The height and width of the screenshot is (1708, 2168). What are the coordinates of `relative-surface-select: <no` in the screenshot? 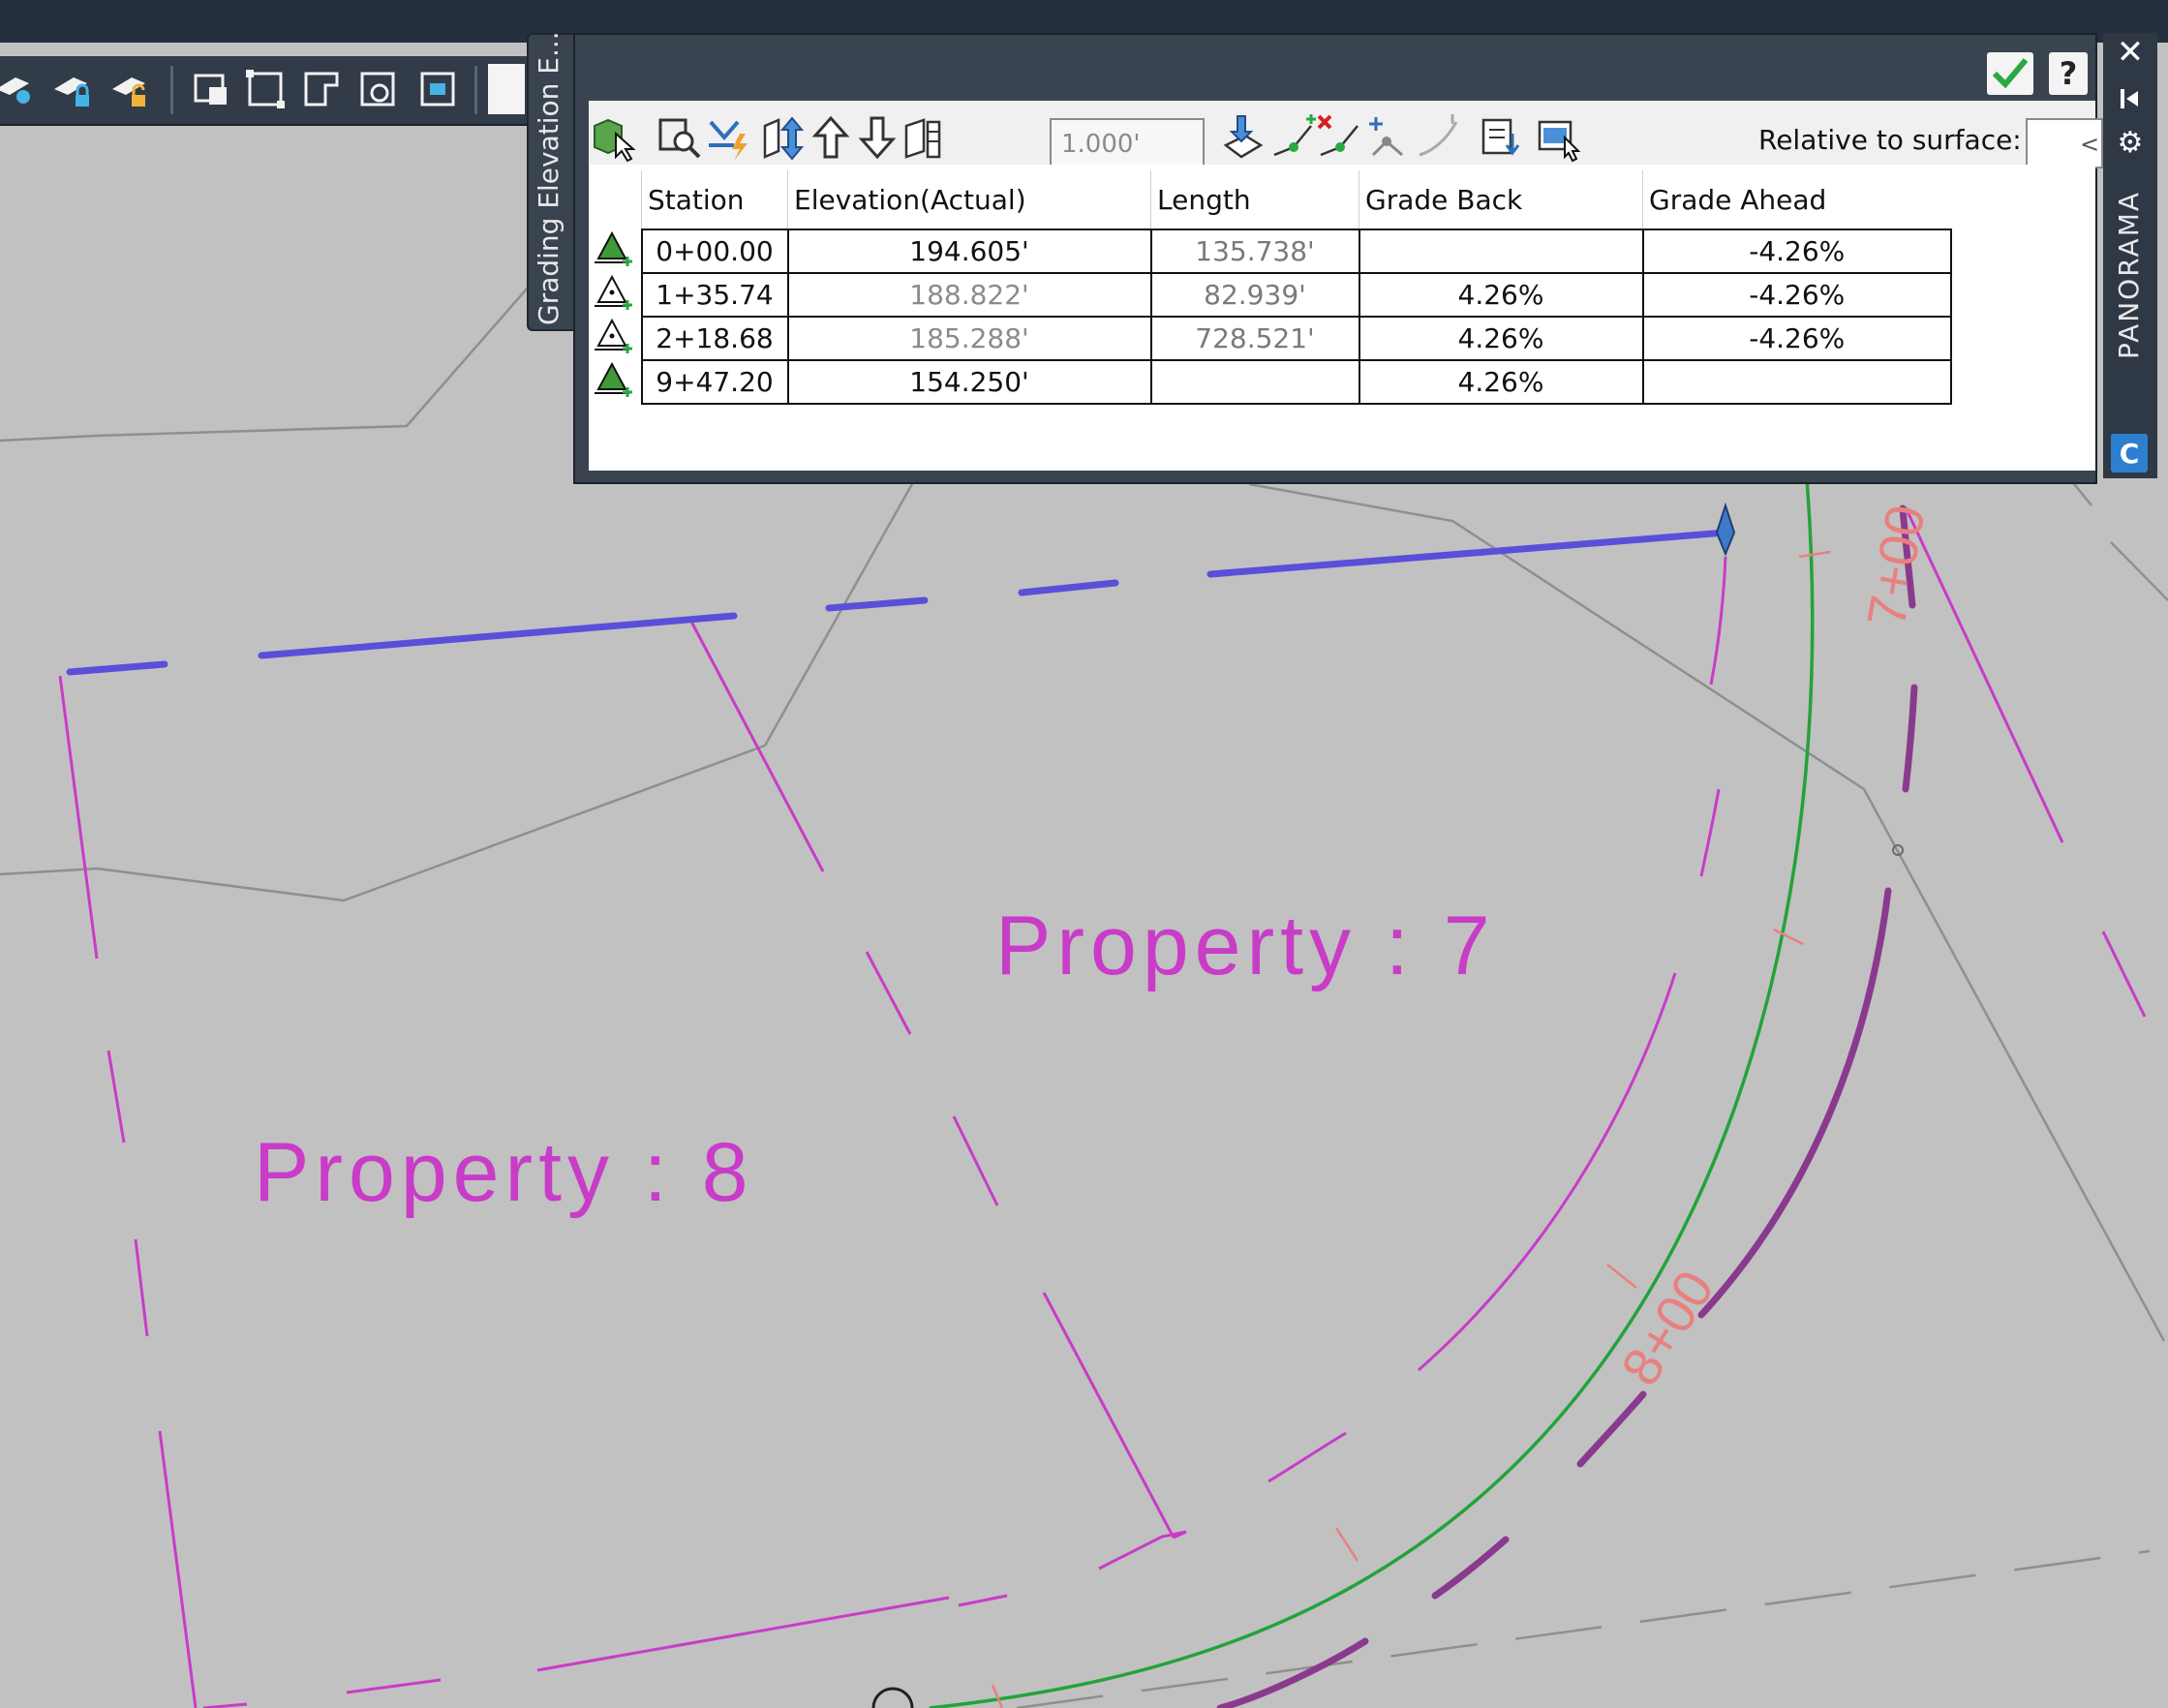 It's located at (2064, 143).